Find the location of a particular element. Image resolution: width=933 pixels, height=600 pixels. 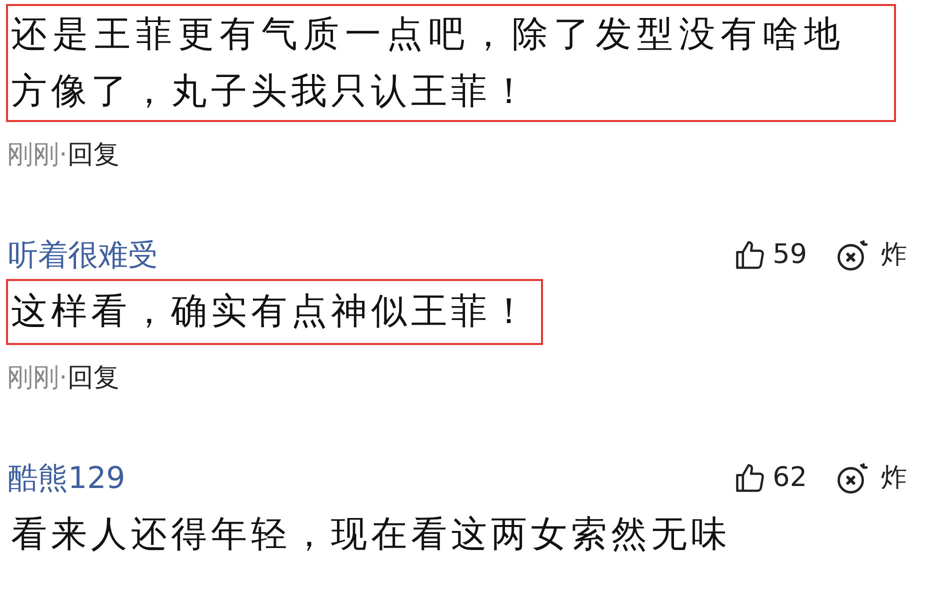

username: 酷熊129 is located at coordinates (370, 478).